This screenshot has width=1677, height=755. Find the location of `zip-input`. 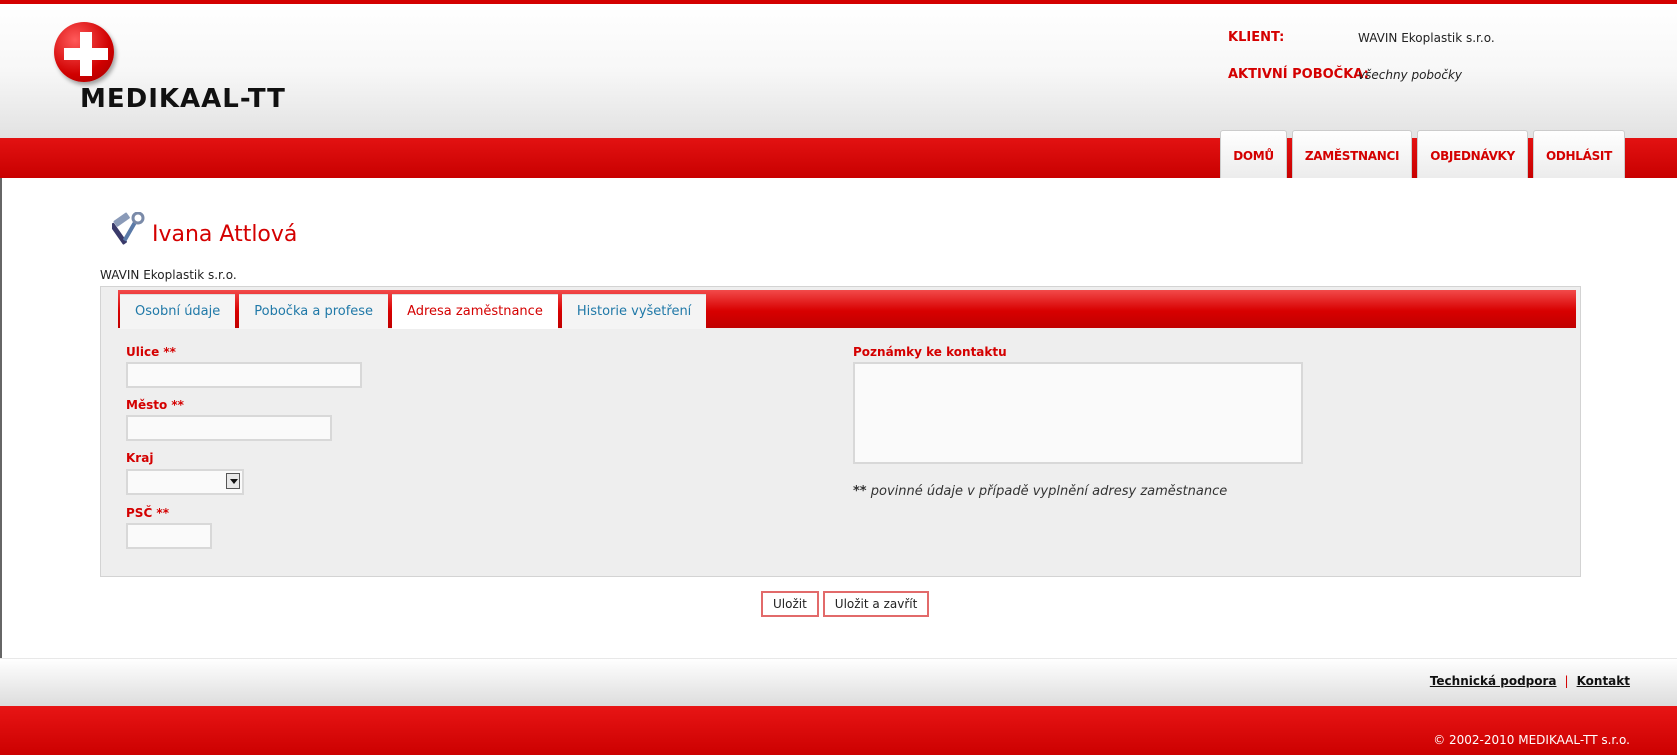

zip-input is located at coordinates (169, 536).